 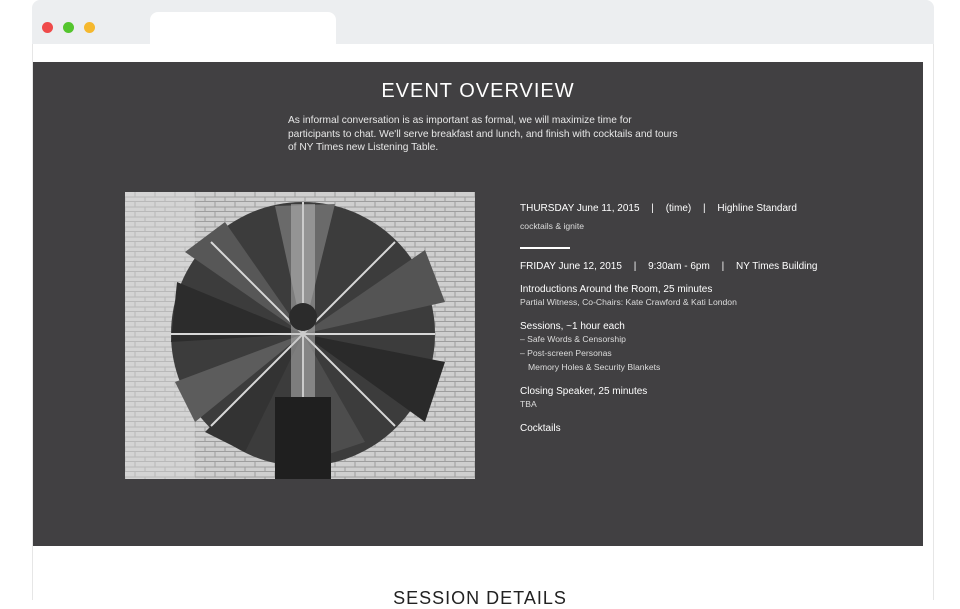 What do you see at coordinates (545, 248) in the screenshot?
I see `divider-line` at bounding box center [545, 248].